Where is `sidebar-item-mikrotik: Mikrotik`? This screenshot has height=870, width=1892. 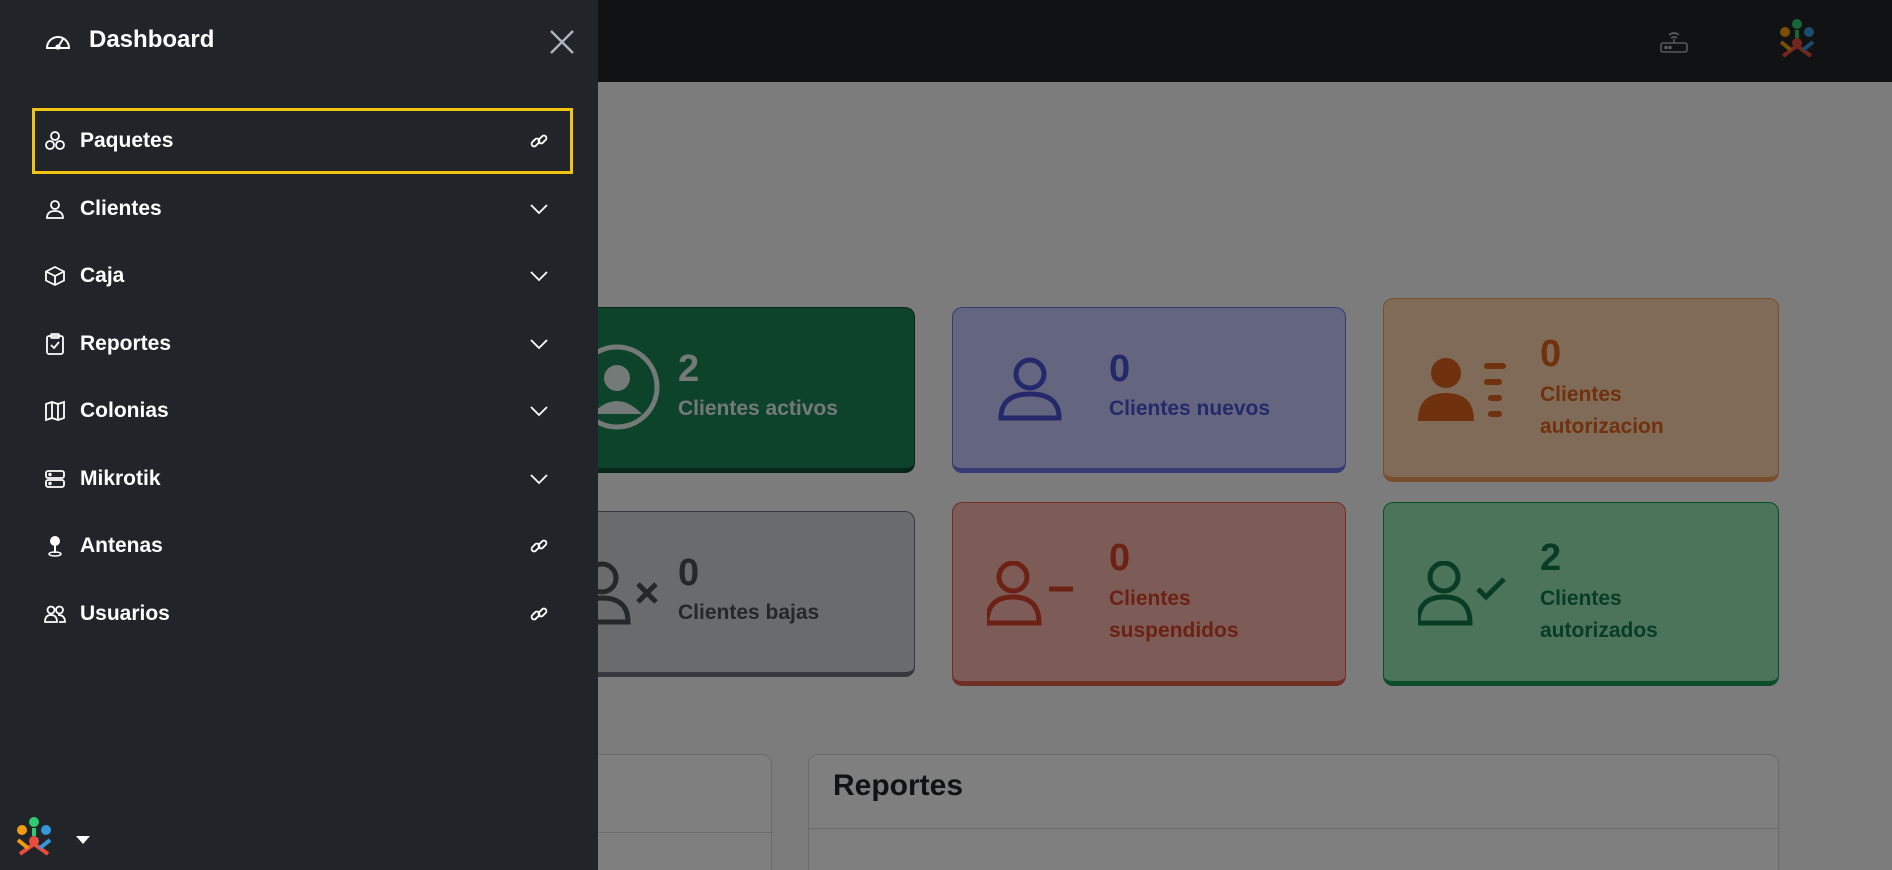 sidebar-item-mikrotik: Mikrotik is located at coordinates (302, 479).